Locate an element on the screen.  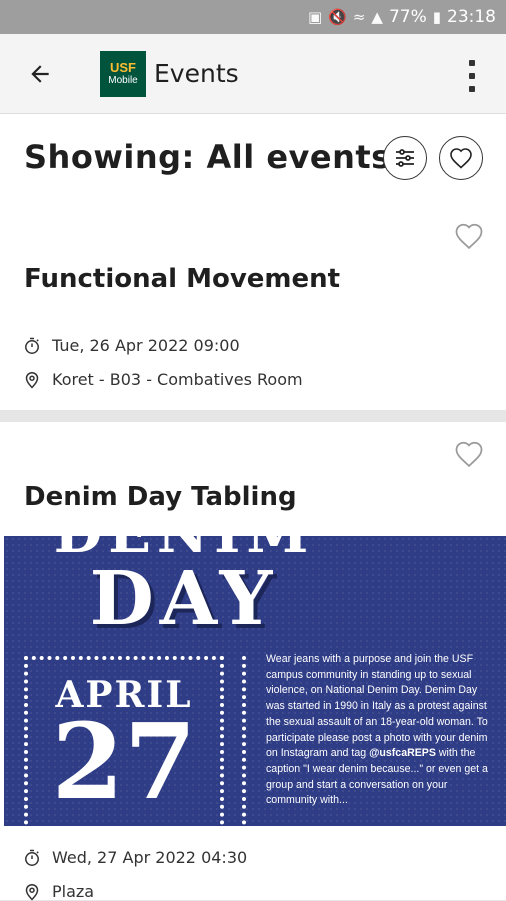
arrow-left-icon is located at coordinates (40, 73).